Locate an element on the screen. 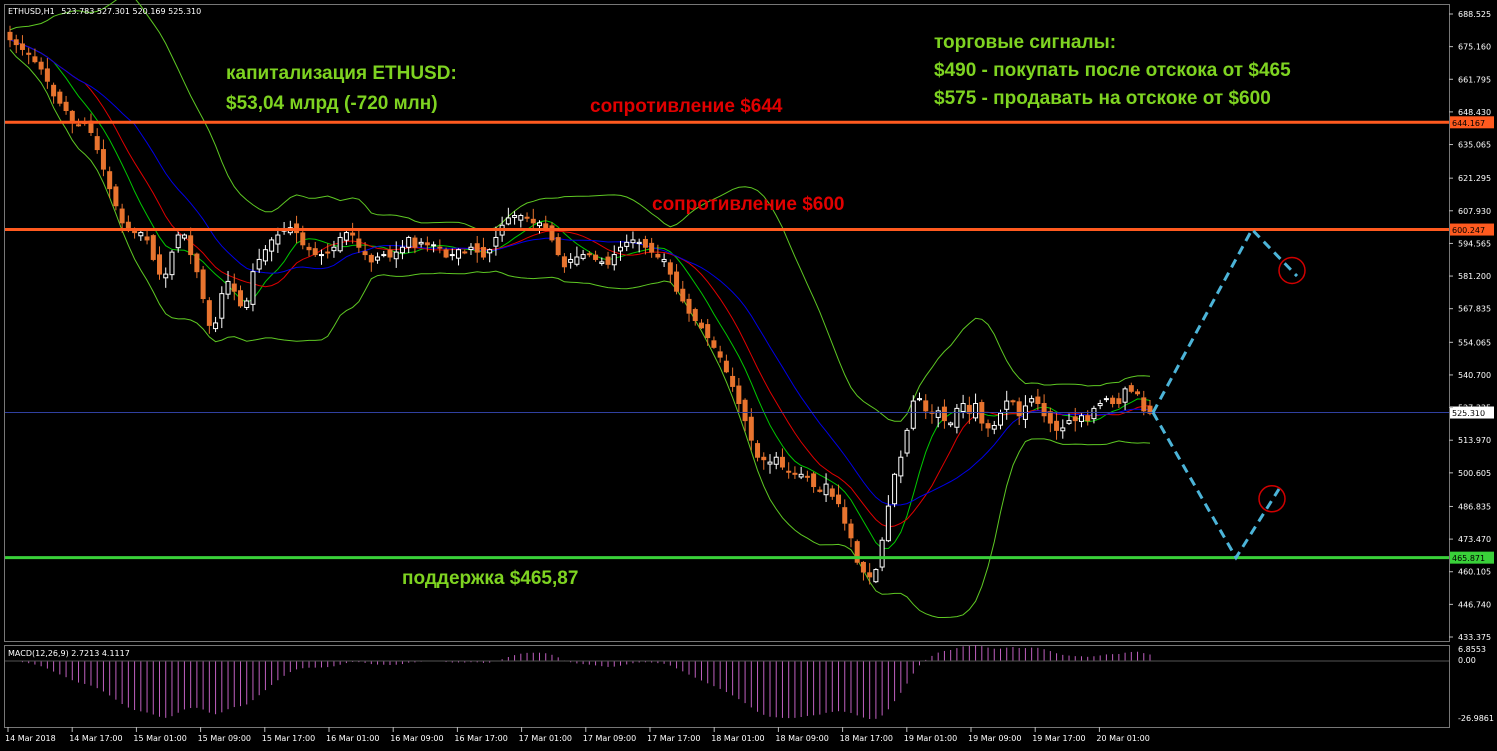 The height and width of the screenshot is (751, 1497). time-tick-label: 15 Mar 01:00 is located at coordinates (159, 738).